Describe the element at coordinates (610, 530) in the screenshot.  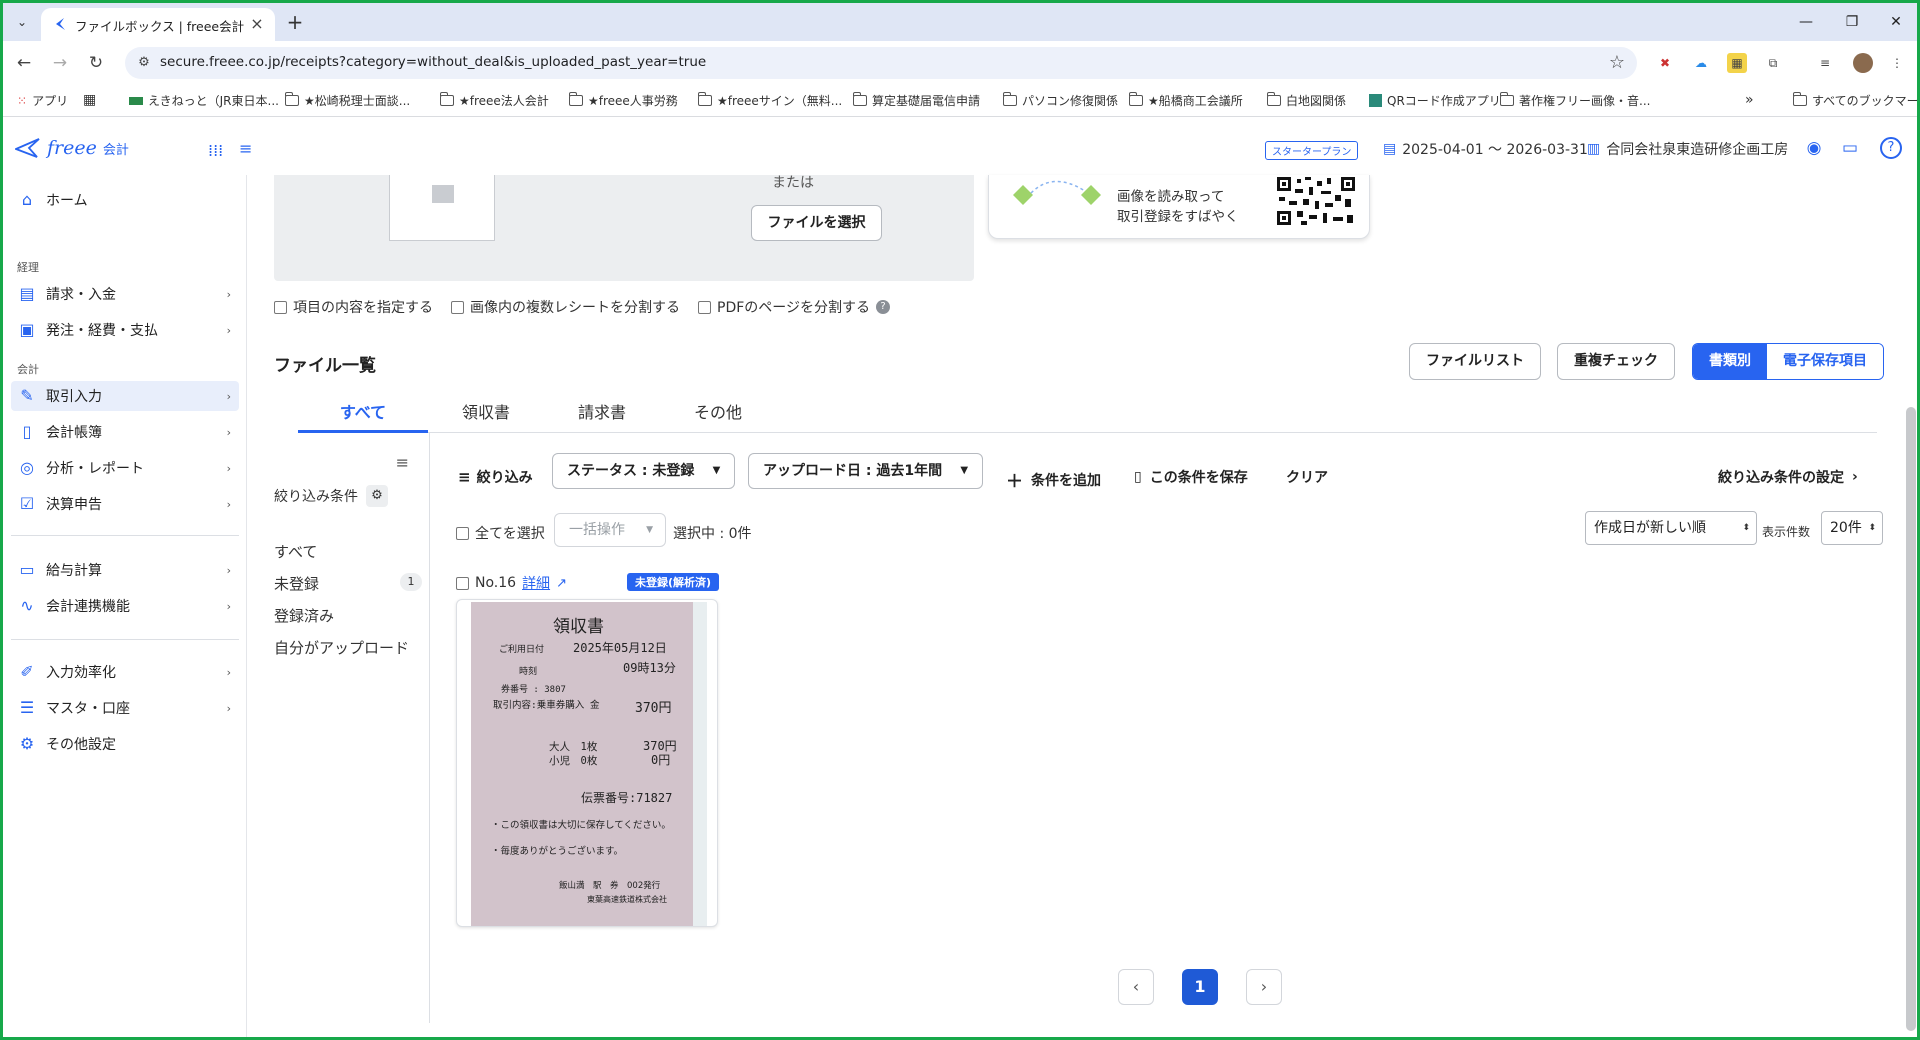
I see `bulk-action-dropdown: 一括操作 ▼` at that location.